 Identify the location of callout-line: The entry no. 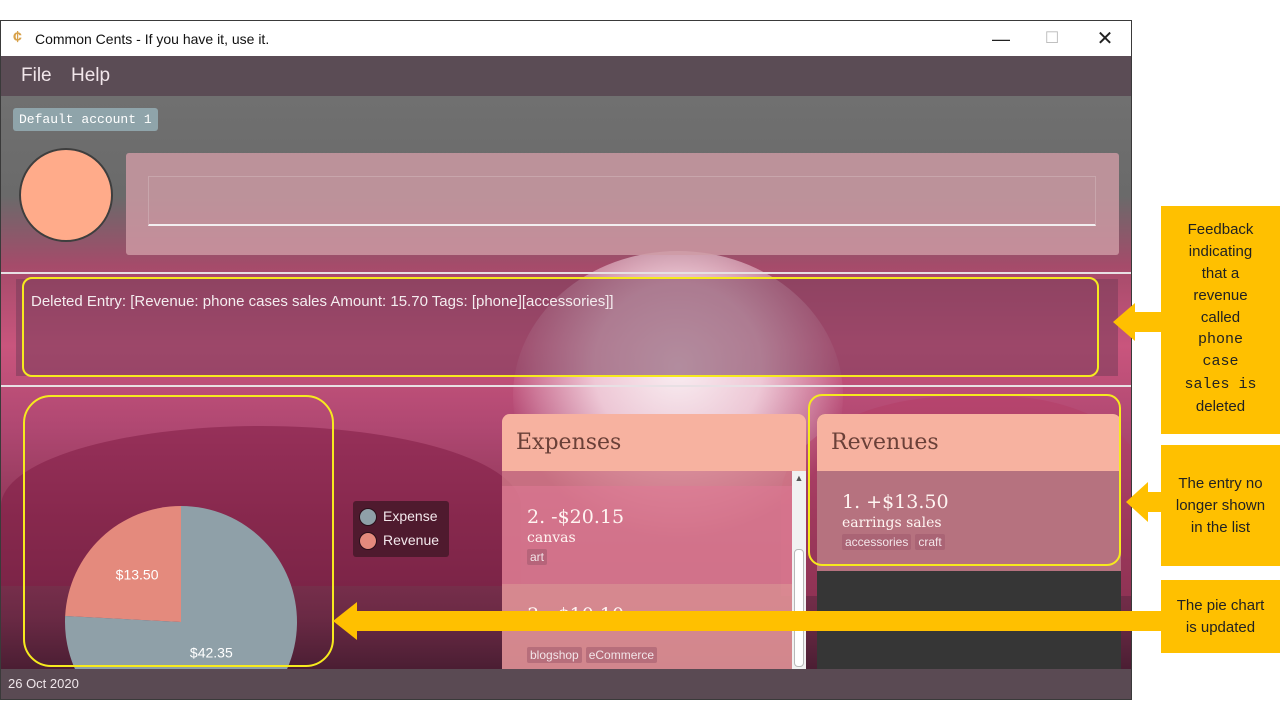
(1220, 483).